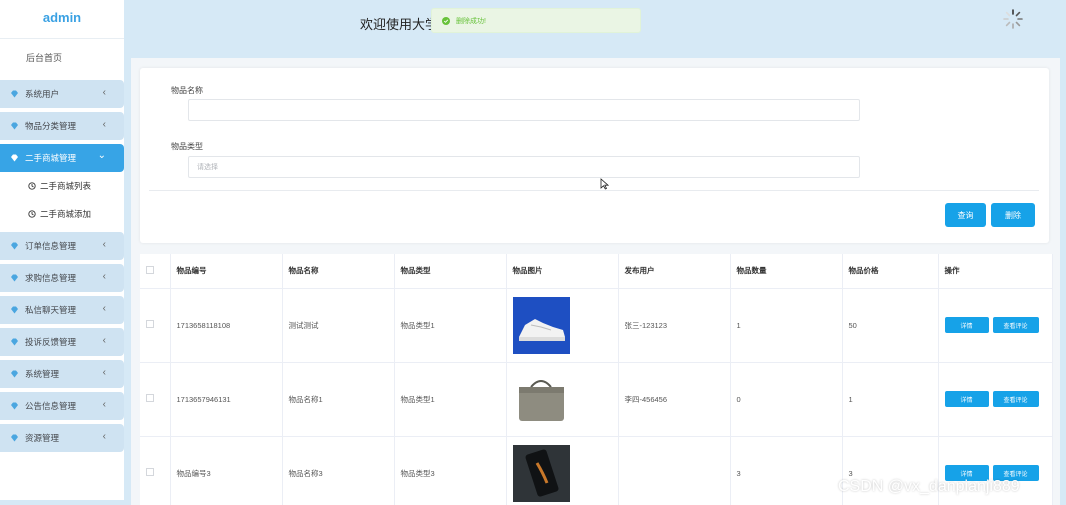  I want to click on logo: admin, so click(62, 17).